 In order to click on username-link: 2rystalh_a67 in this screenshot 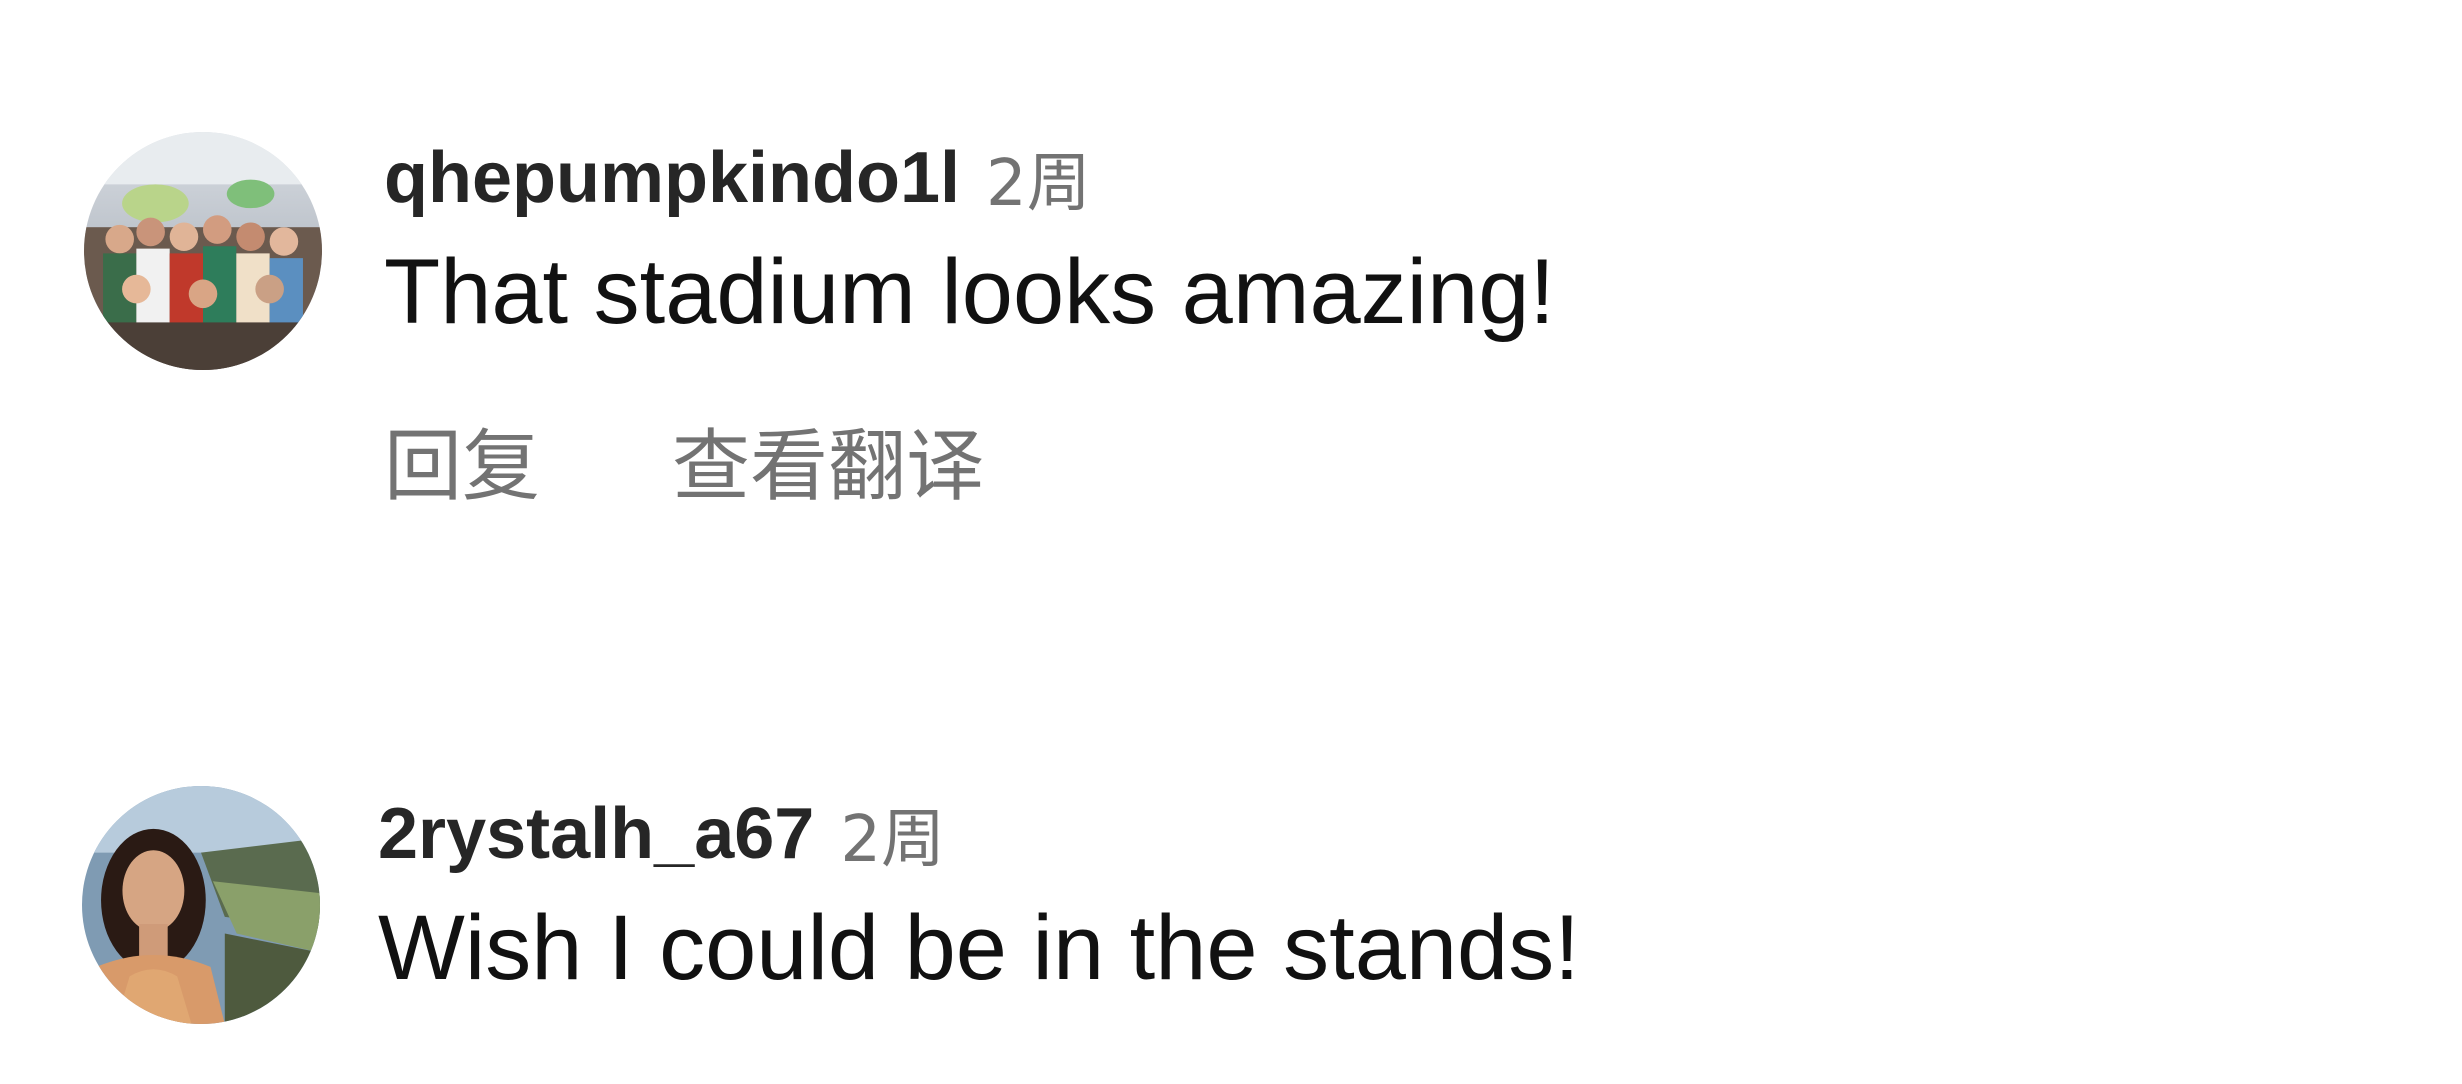, I will do `click(596, 834)`.